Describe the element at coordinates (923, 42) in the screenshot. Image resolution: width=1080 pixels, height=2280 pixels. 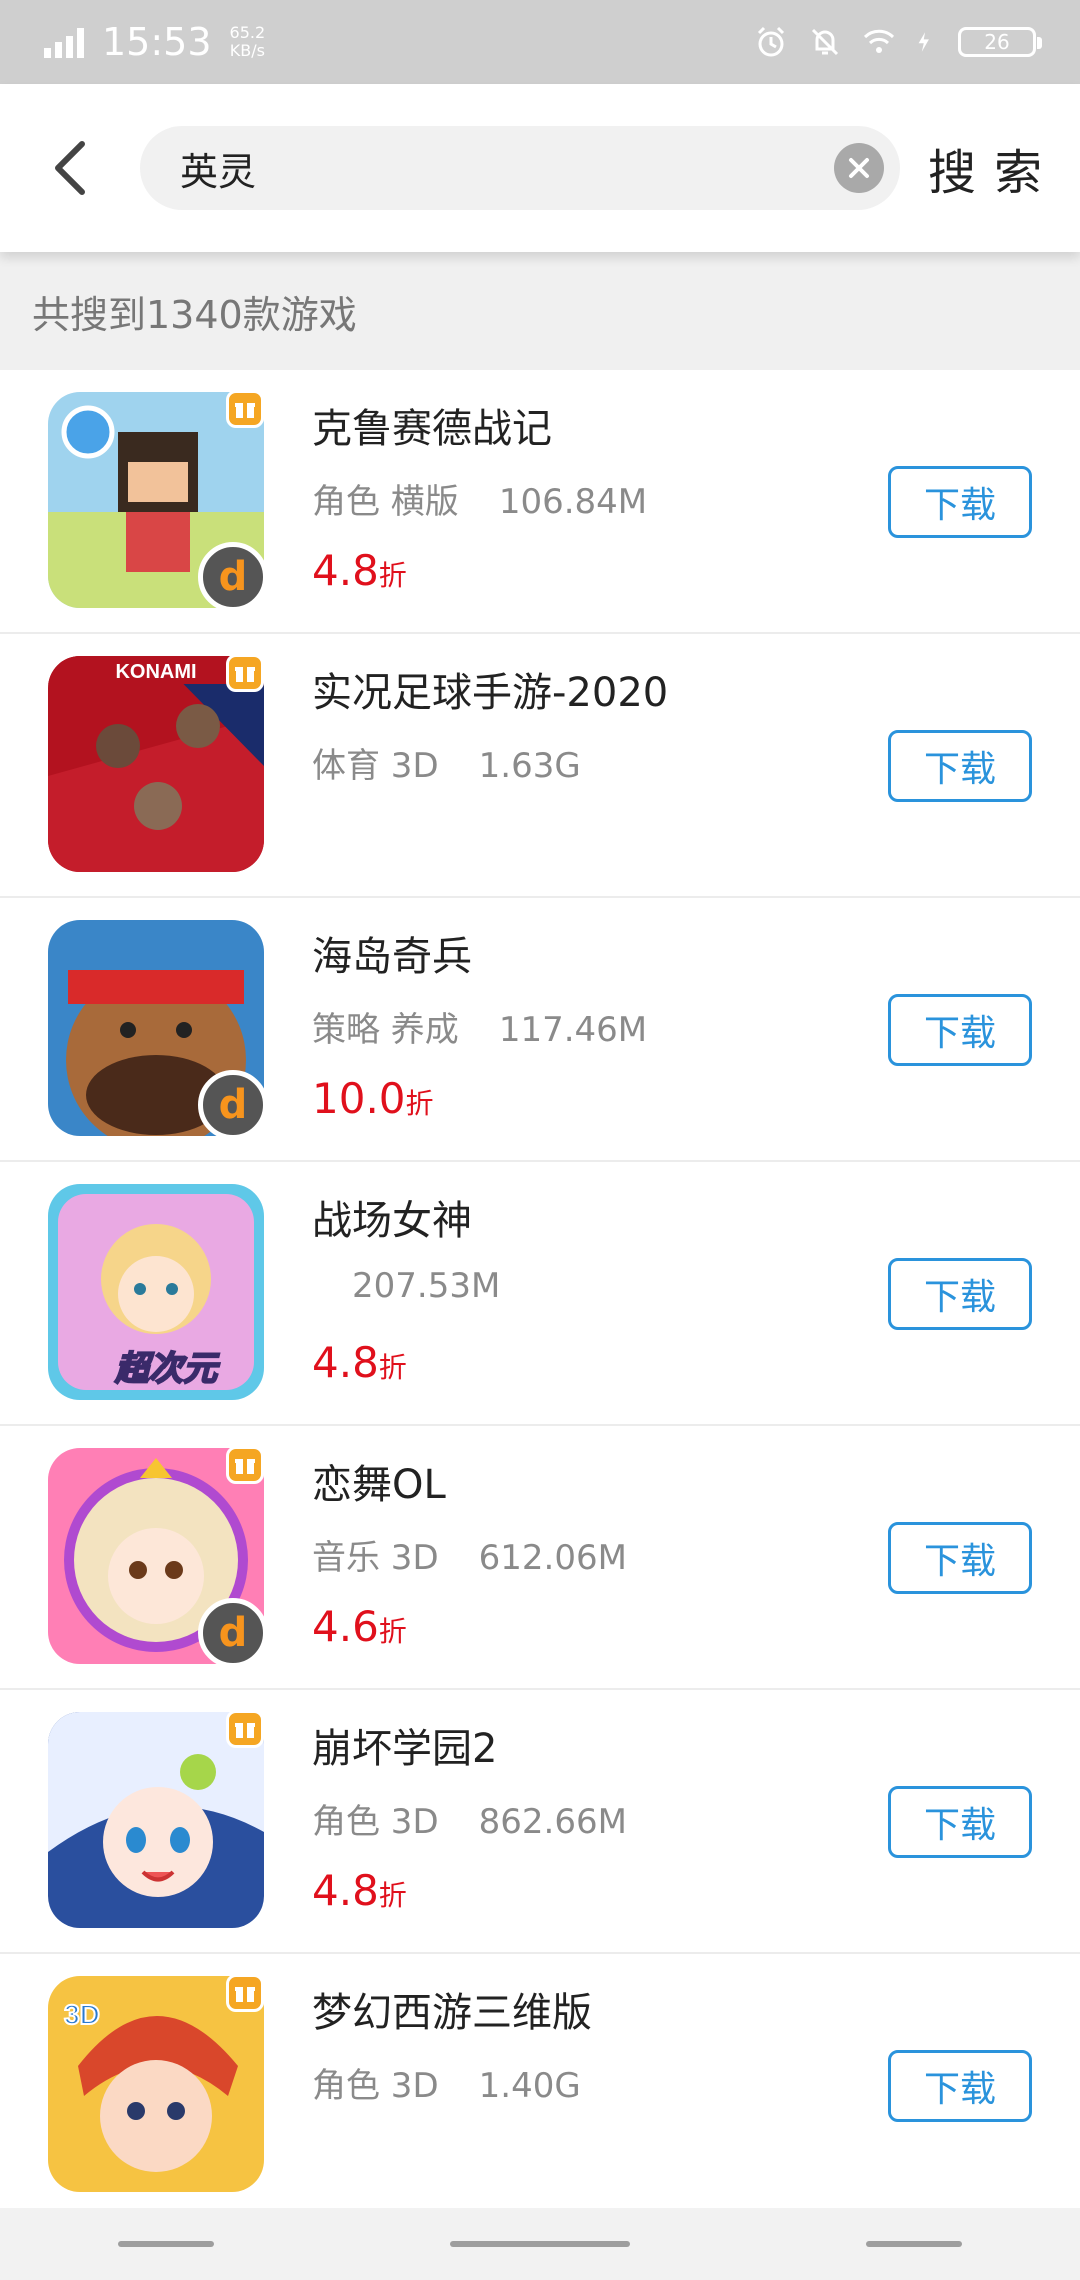
I see `charging-icon` at that location.